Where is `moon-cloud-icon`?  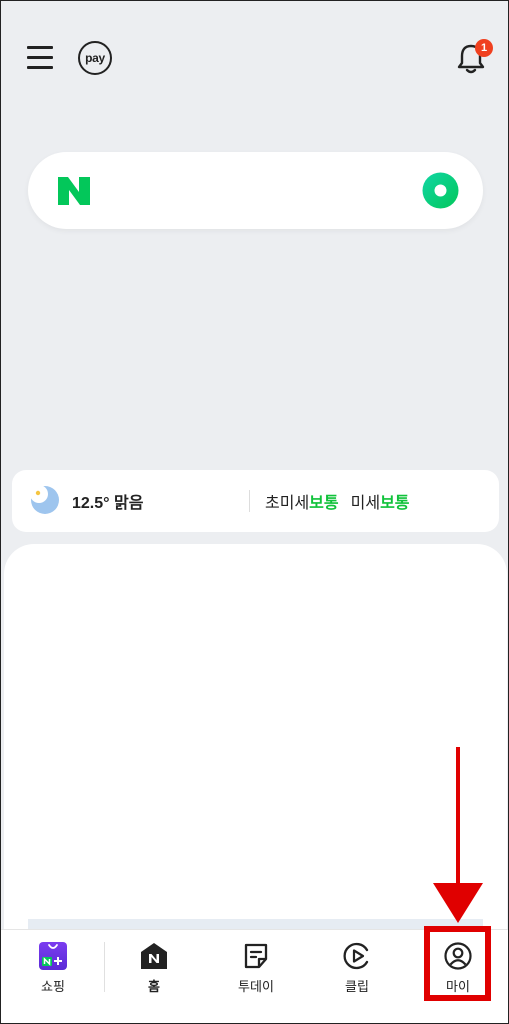
moon-cloud-icon is located at coordinates (45, 500).